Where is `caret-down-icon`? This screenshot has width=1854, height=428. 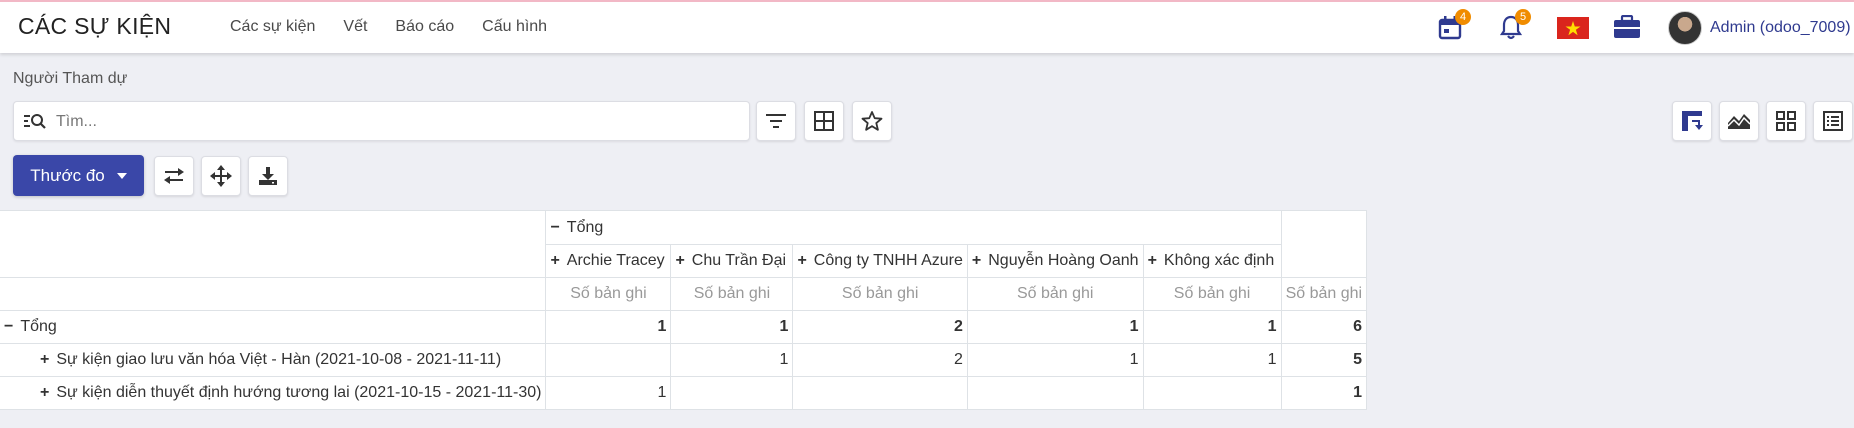
caret-down-icon is located at coordinates (121, 175).